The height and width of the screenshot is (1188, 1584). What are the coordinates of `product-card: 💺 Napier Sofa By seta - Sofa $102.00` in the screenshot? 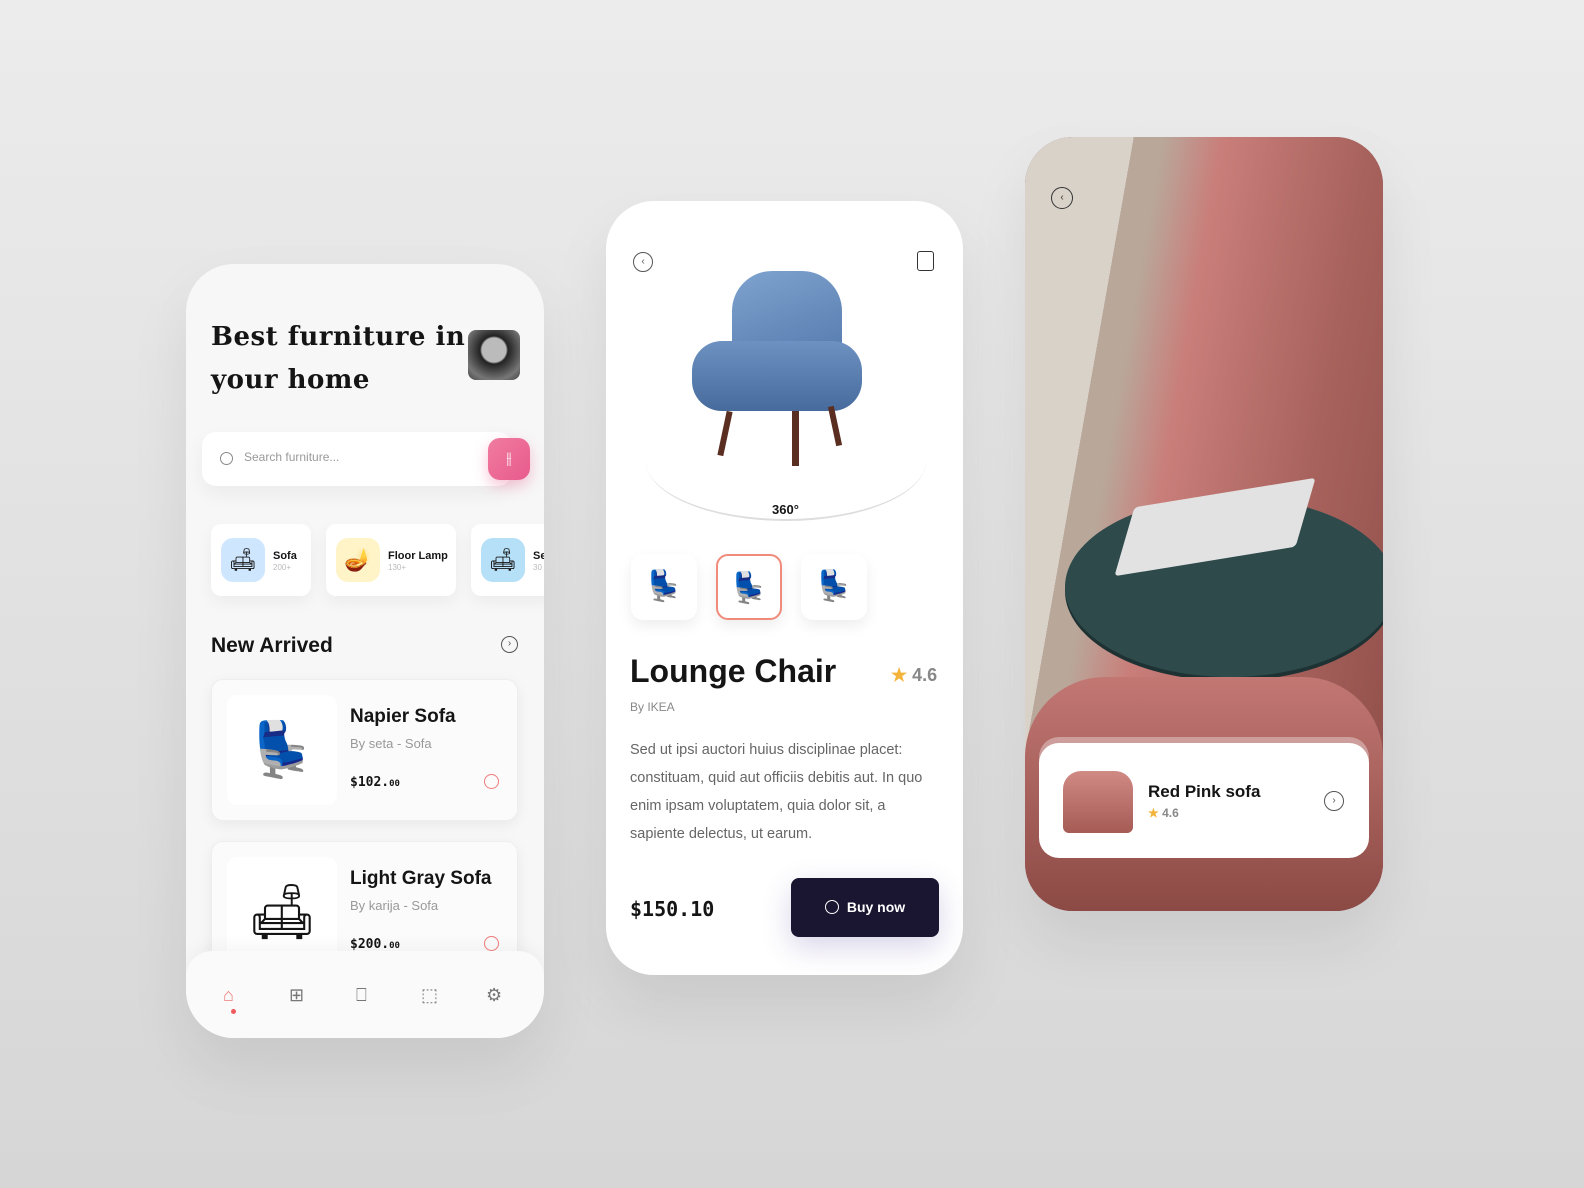 It's located at (364, 750).